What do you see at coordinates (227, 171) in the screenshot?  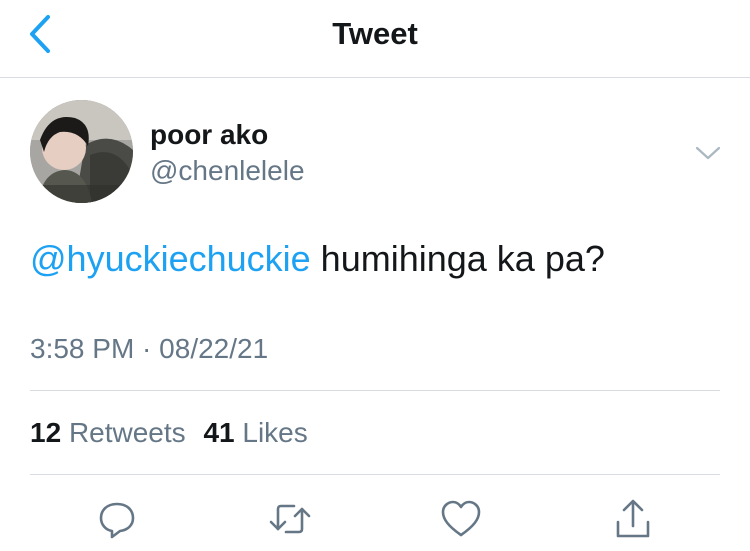 I see `author-handle: @chenlelele` at bounding box center [227, 171].